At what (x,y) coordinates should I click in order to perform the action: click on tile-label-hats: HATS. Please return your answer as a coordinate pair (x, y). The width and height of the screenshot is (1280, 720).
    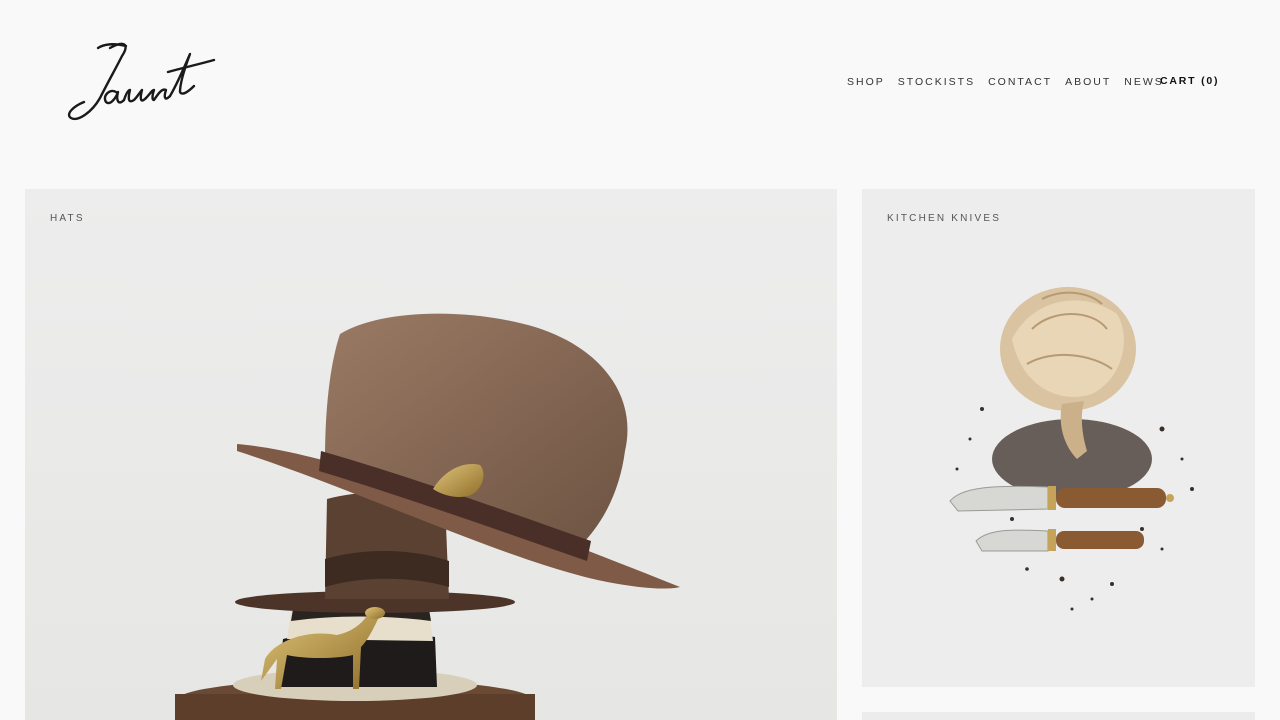
    Looking at the image, I should click on (67, 218).